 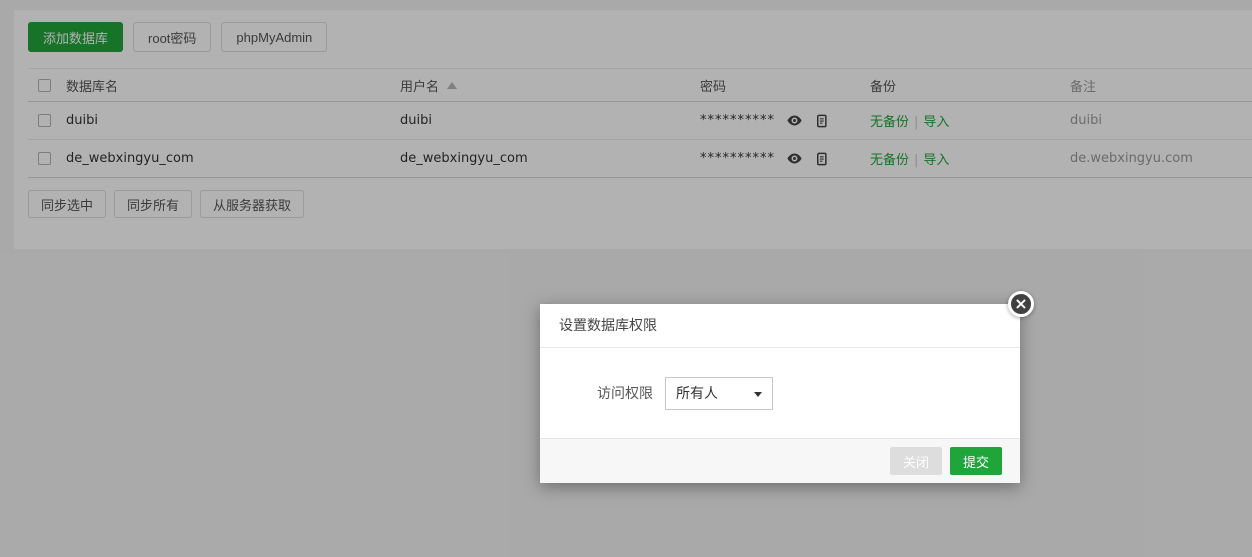 I want to click on chevron-down-icon, so click(x=758, y=394).